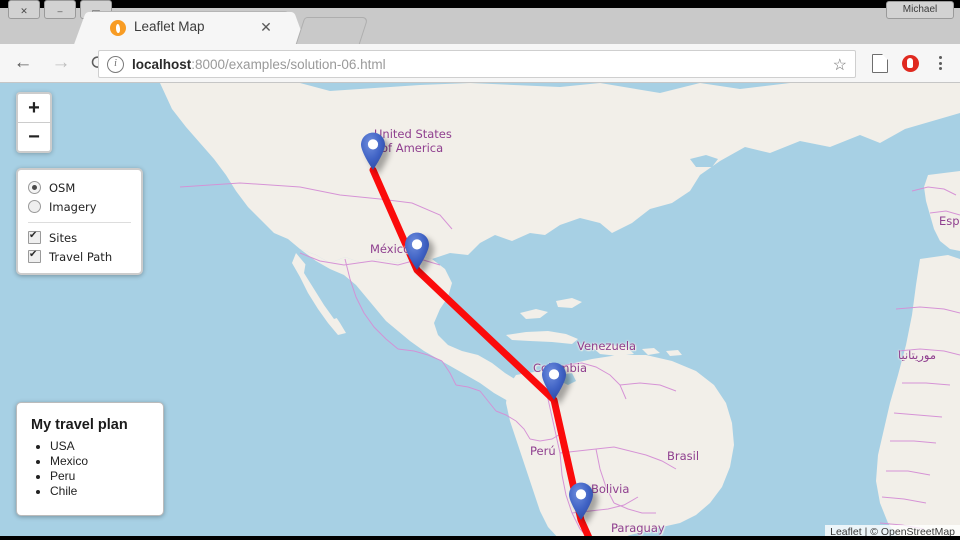  I want to click on tab-title: Leaflet Map, so click(169, 26).